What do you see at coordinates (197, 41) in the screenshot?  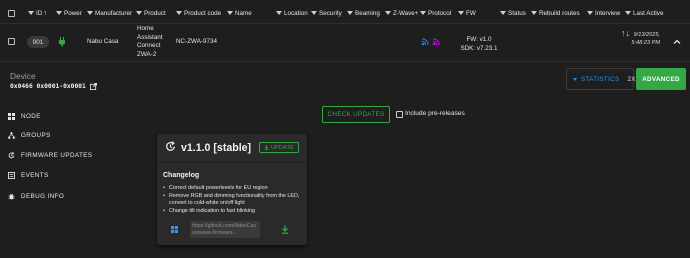 I see `product-code-cell: NC-ZWA-9734` at bounding box center [197, 41].